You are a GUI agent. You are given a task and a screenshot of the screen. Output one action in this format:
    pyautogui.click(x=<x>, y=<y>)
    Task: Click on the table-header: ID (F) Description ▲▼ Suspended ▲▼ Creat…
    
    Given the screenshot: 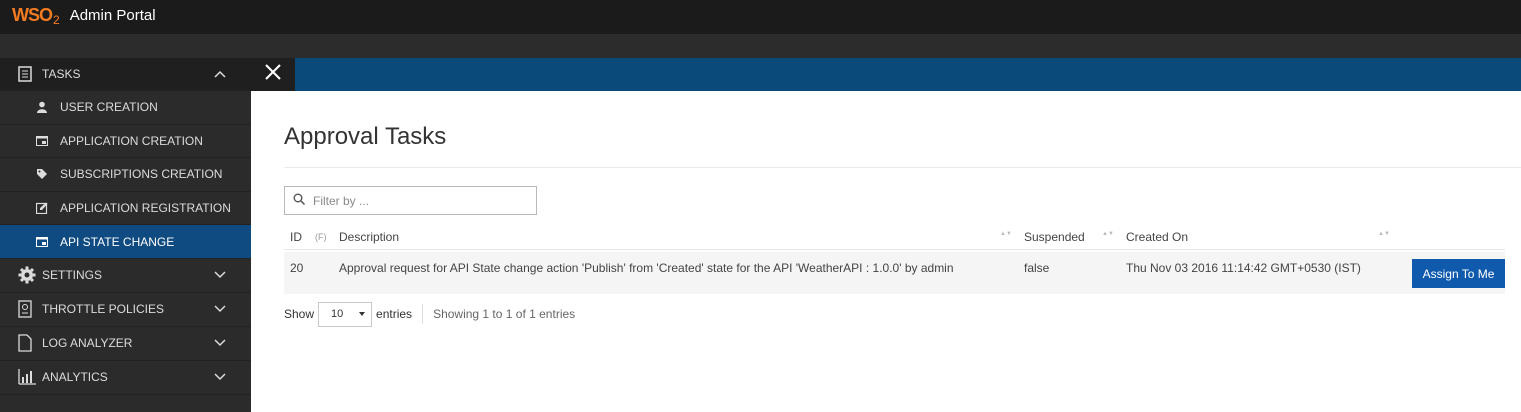 What is the action you would take?
    pyautogui.click(x=894, y=237)
    